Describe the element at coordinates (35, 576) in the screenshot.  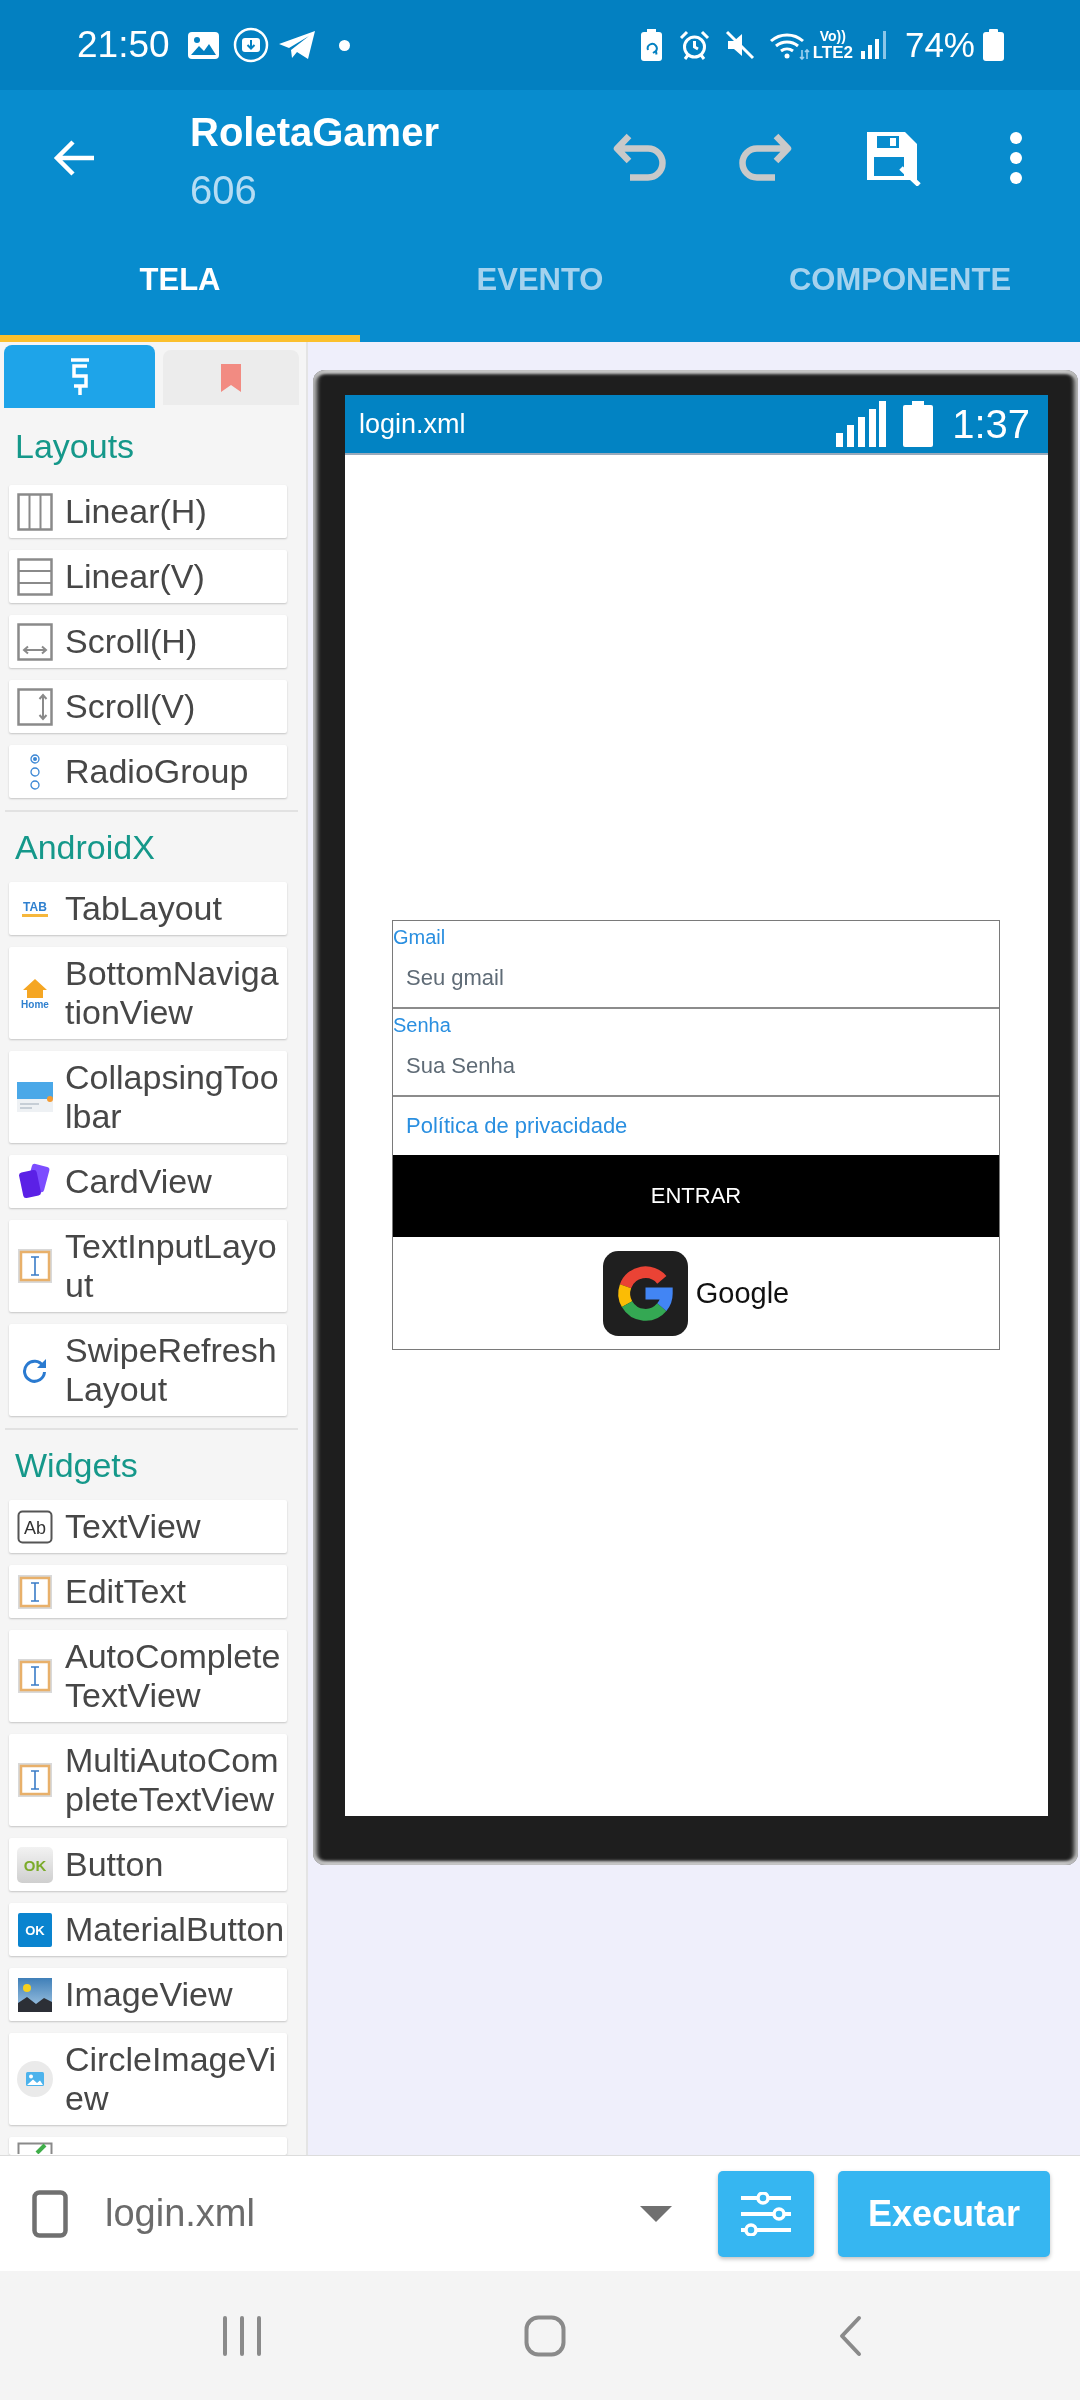
I see `rows-layout-icon` at that location.